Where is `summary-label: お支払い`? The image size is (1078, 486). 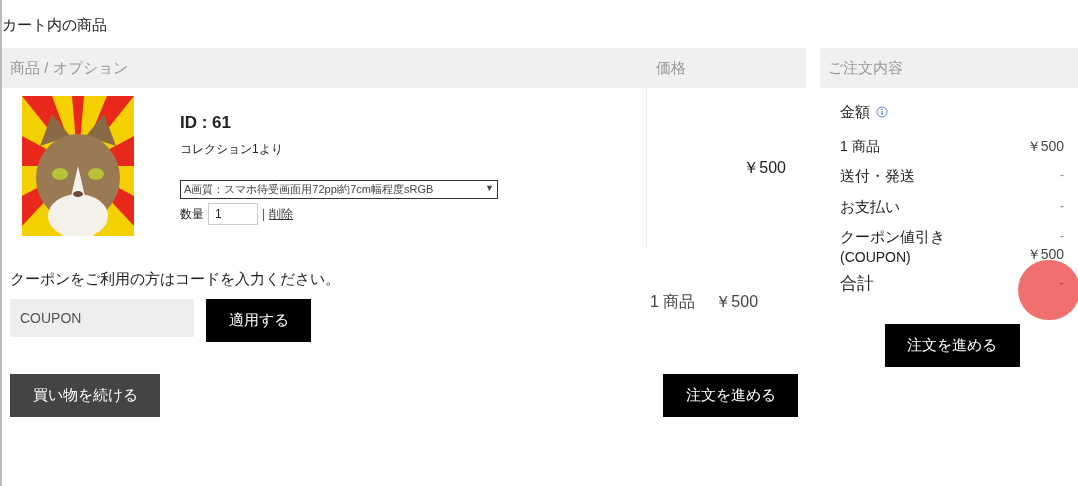 summary-label: お支払い is located at coordinates (870, 206).